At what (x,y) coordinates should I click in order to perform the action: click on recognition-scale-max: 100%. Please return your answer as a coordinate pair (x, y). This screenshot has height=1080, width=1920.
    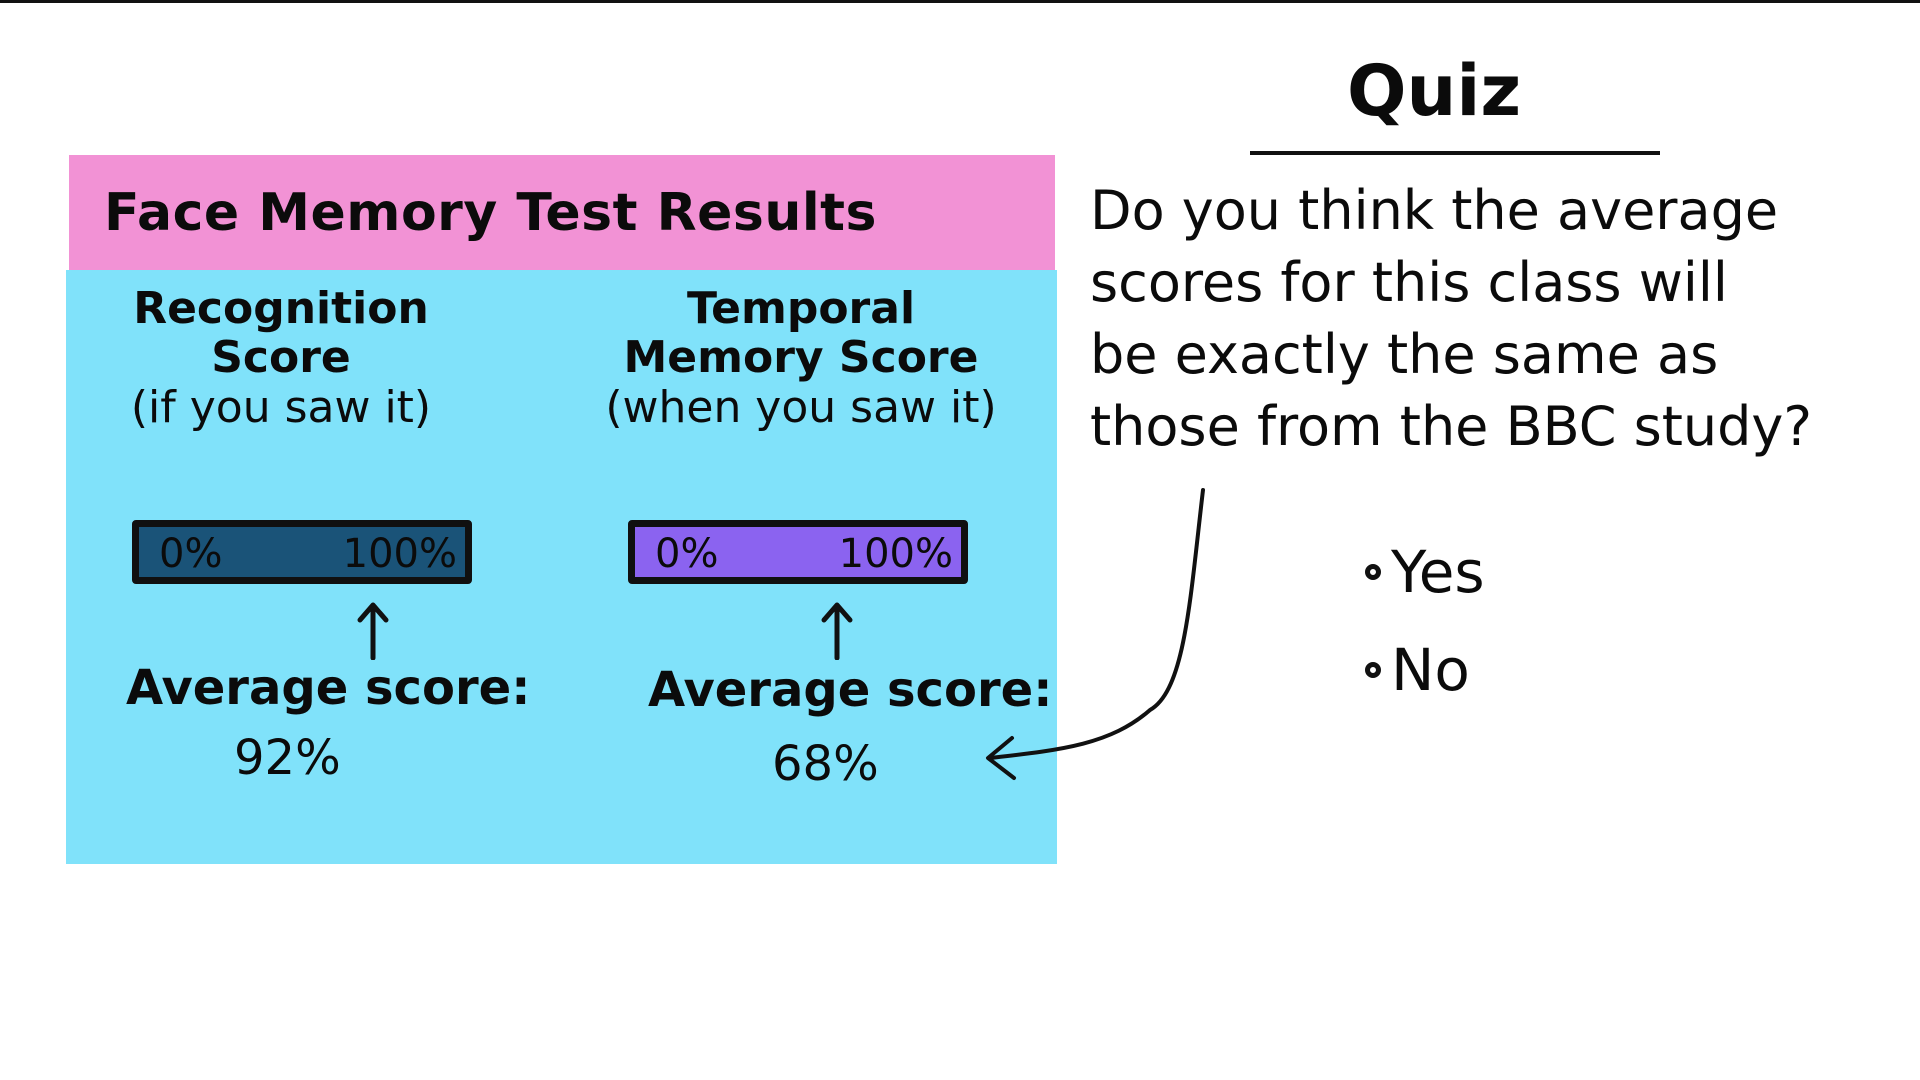
    Looking at the image, I should click on (399, 554).